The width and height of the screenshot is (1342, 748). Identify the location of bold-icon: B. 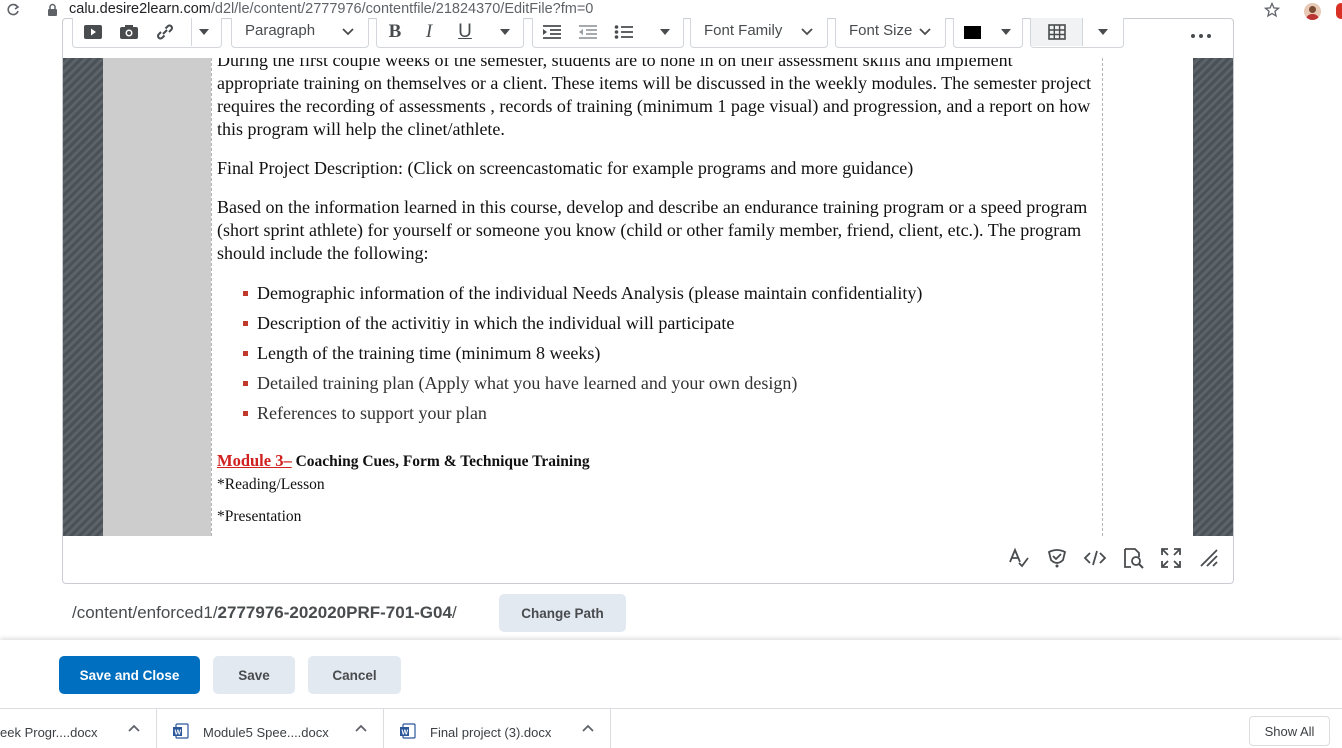
(395, 31).